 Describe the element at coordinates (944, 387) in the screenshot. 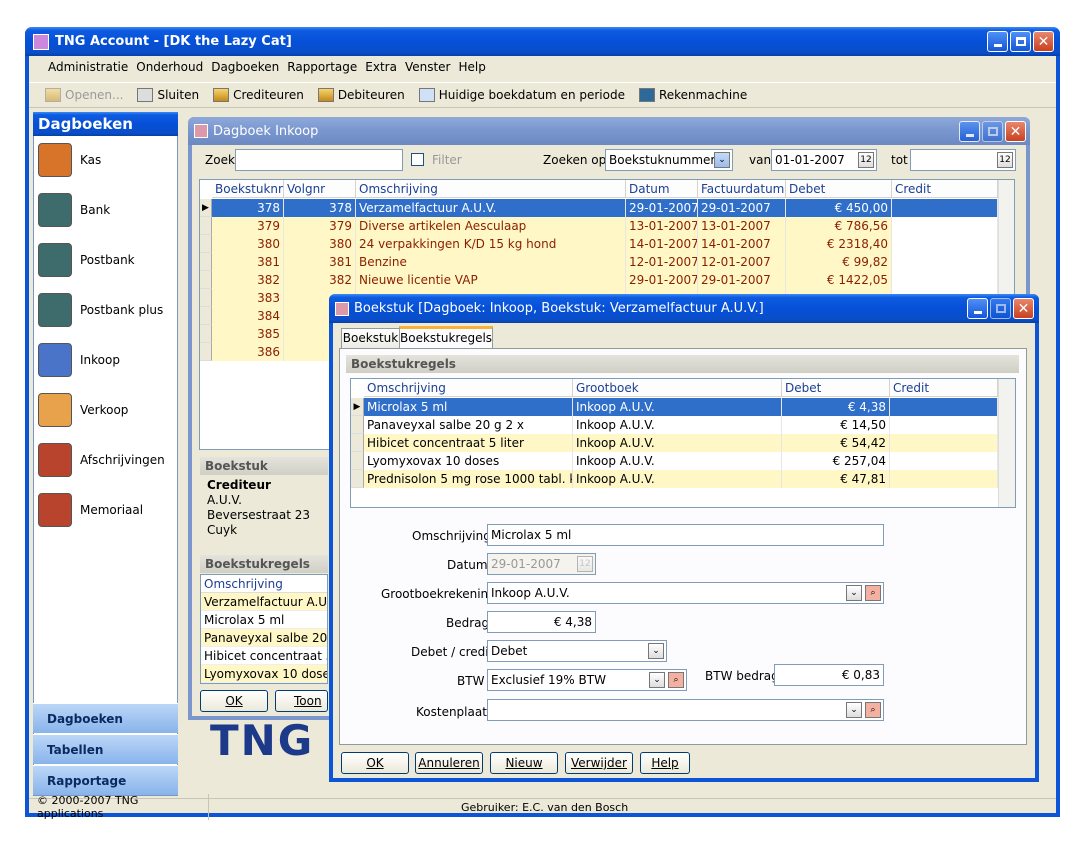

I see `col-regel-credit: Credit` at that location.